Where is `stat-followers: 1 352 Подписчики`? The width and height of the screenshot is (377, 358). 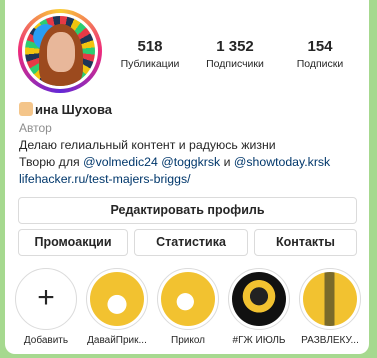
stat-followers: 1 352 Подписчики is located at coordinates (235, 54).